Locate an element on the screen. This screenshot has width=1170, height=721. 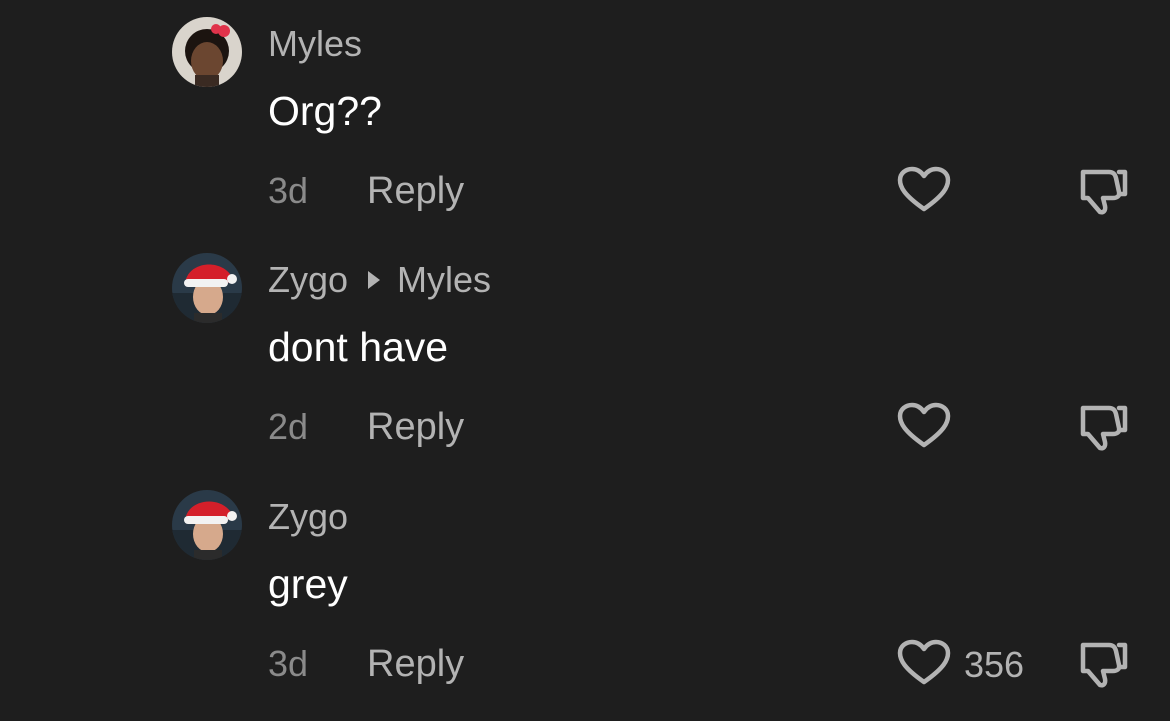
comment-text: grey is located at coordinates (308, 584).